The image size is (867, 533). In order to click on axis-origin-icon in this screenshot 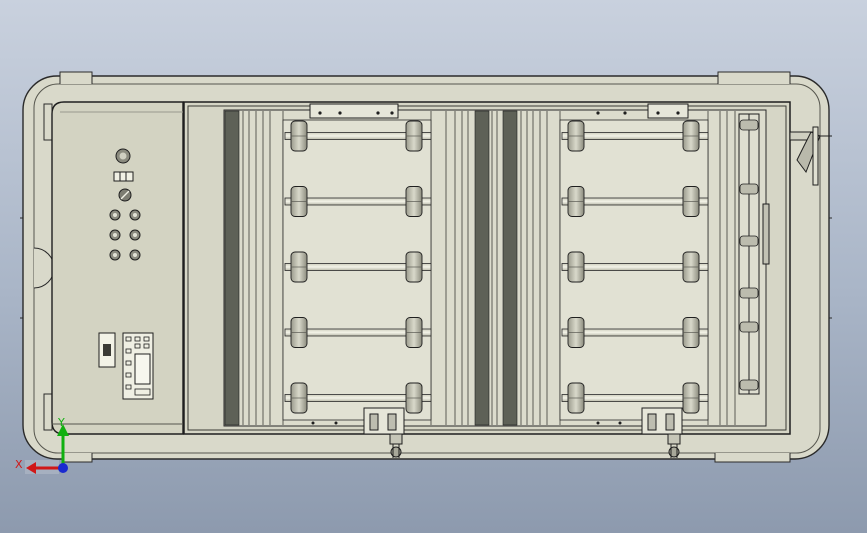, I will do `click(63, 468)`.